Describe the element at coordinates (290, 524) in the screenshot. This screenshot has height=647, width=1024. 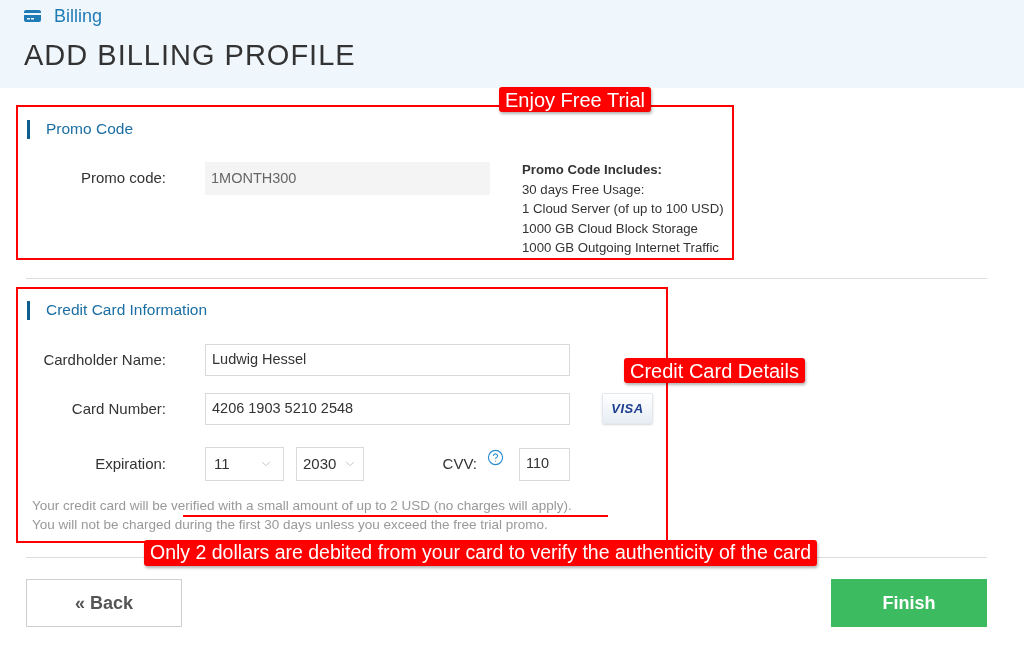
I see `note-text: You will not be charged during the first 30 days unless you exceed the free trial promo.` at that location.